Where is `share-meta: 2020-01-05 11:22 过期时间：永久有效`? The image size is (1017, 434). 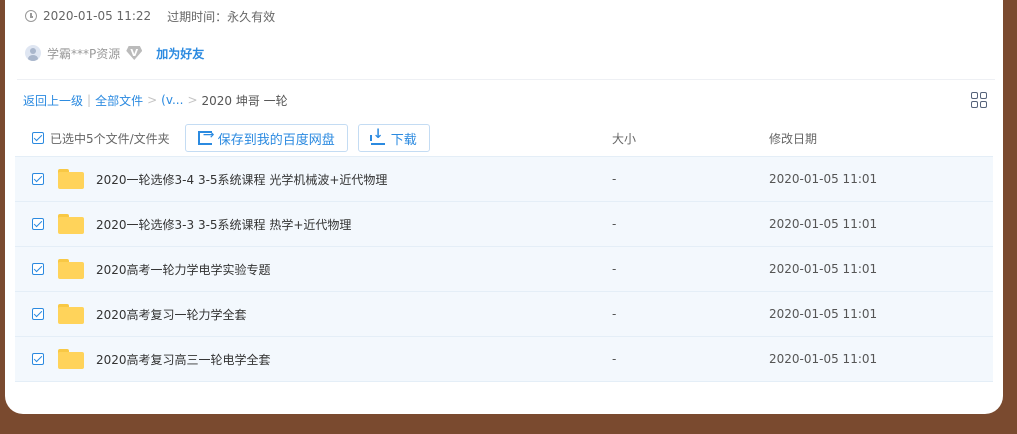 share-meta: 2020-01-05 11:22 过期时间：永久有效 is located at coordinates (150, 16).